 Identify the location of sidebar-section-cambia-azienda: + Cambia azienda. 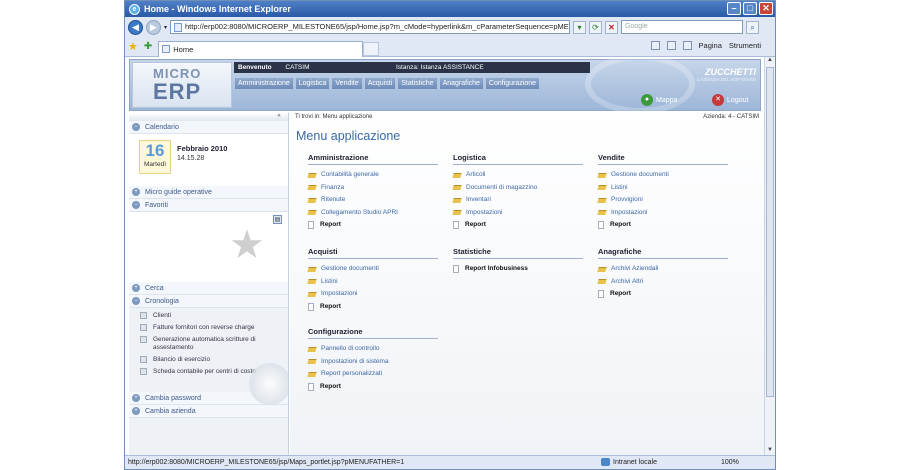
(208, 411).